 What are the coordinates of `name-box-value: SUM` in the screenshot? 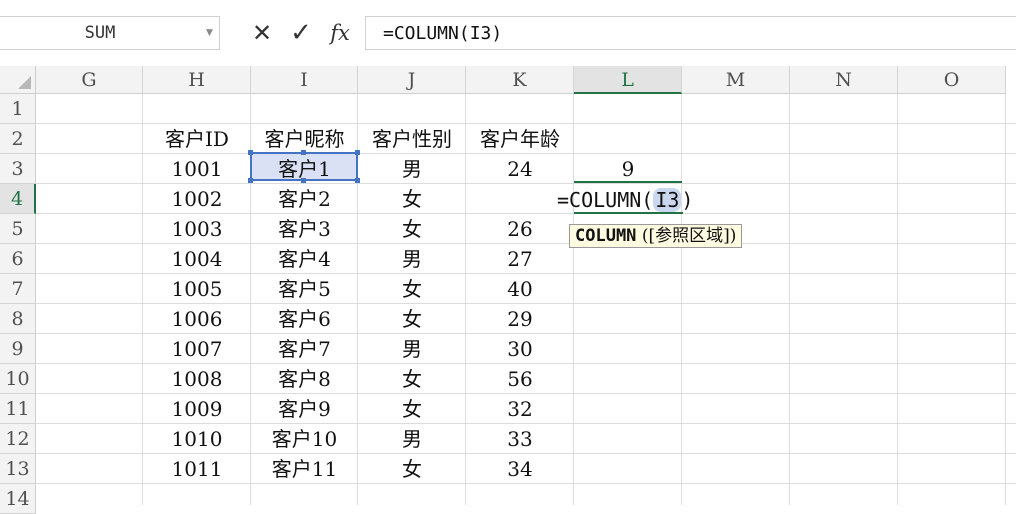 It's located at (100, 33).